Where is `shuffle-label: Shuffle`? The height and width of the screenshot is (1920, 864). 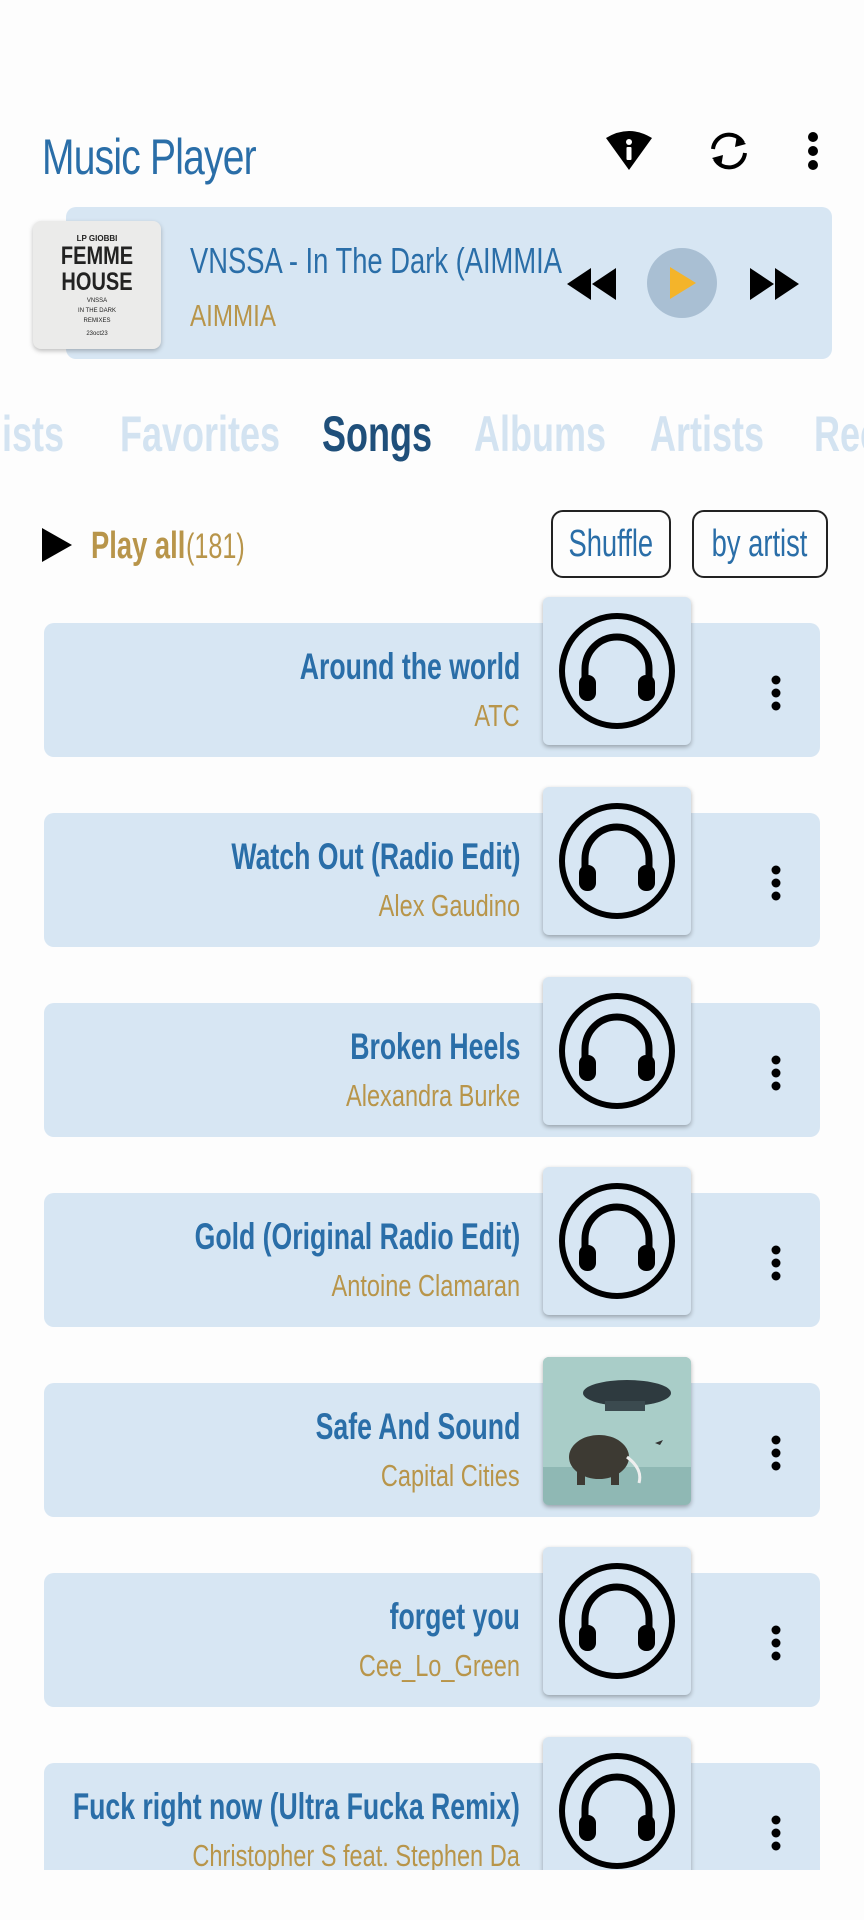
shuffle-label: Shuffle is located at coordinates (611, 543).